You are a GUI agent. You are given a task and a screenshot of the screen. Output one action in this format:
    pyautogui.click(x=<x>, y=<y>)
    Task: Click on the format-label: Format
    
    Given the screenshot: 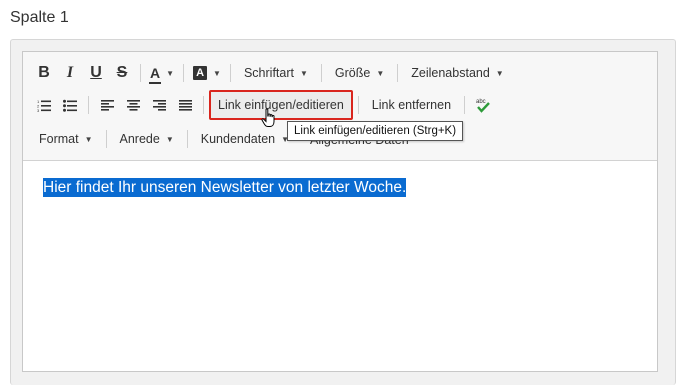 What is the action you would take?
    pyautogui.click(x=59, y=139)
    